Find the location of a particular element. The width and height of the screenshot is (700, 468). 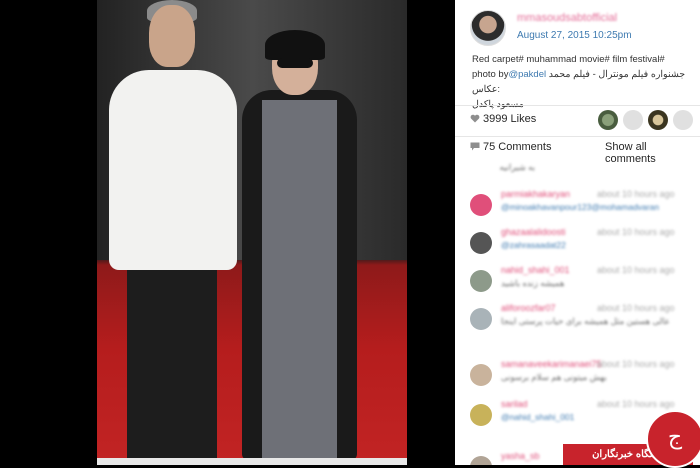

commenter-username: ghazaalalidoosti is located at coordinates (533, 232).